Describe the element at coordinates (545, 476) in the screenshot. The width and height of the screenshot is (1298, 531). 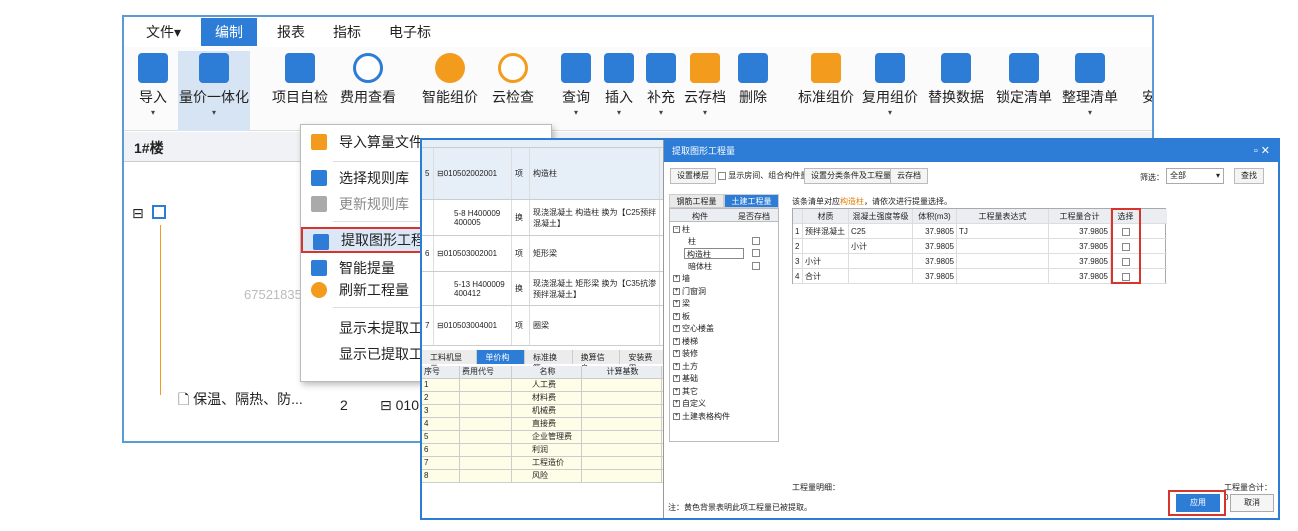
I see `grid-row: 8 风险` at that location.